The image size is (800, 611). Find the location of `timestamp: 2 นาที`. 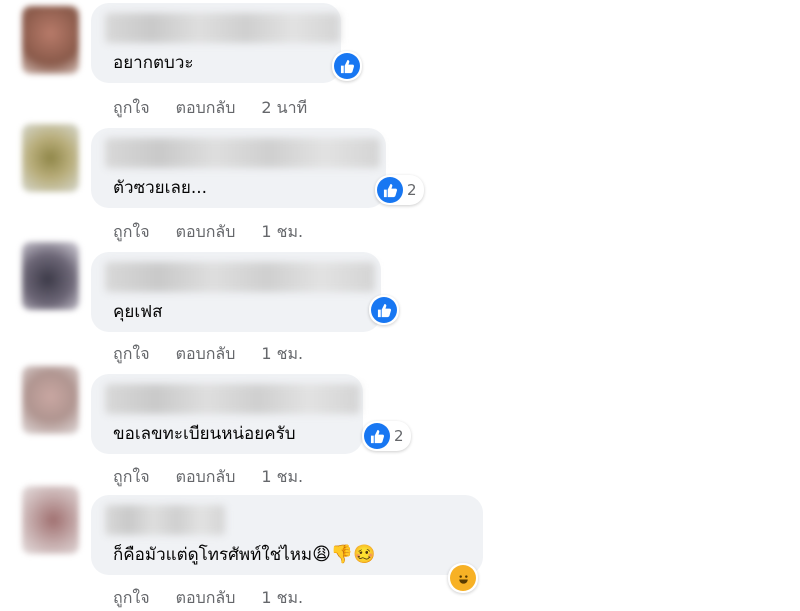

timestamp: 2 นาที is located at coordinates (284, 108).